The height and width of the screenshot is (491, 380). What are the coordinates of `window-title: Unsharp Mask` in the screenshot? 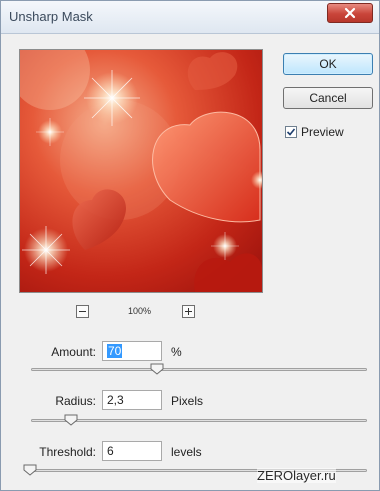 It's located at (51, 16).